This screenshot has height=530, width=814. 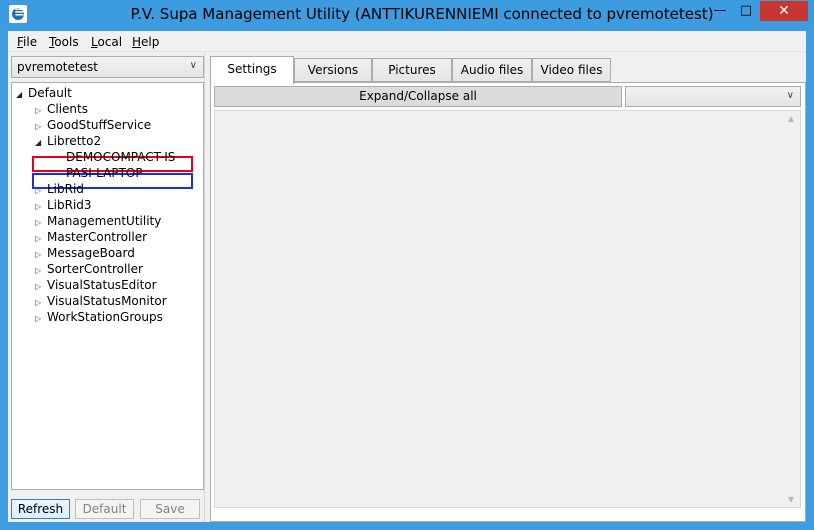 I want to click on tree-item: ▷ VisualStatusMonitor, so click(x=101, y=301).